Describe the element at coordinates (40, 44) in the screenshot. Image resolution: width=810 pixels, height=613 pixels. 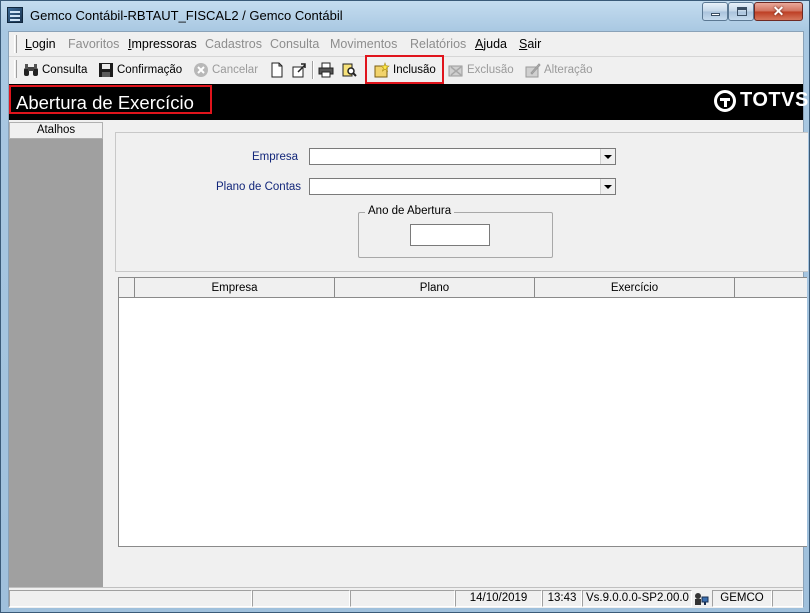
I see `menu-login: Login` at that location.